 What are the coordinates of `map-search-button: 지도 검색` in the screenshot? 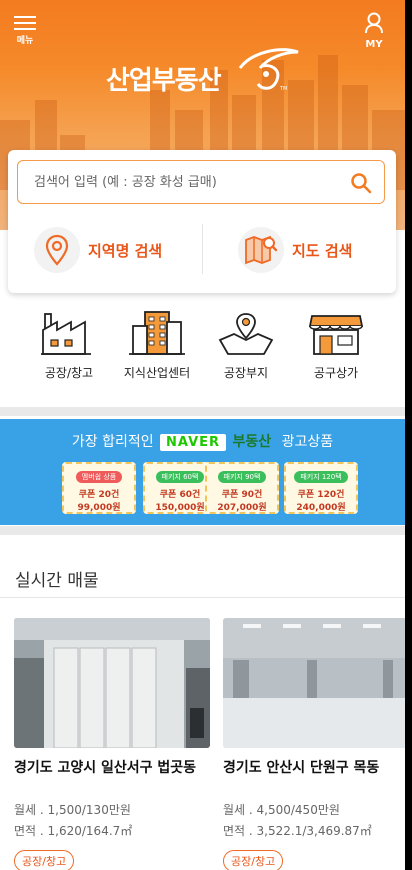 It's located at (295, 250).